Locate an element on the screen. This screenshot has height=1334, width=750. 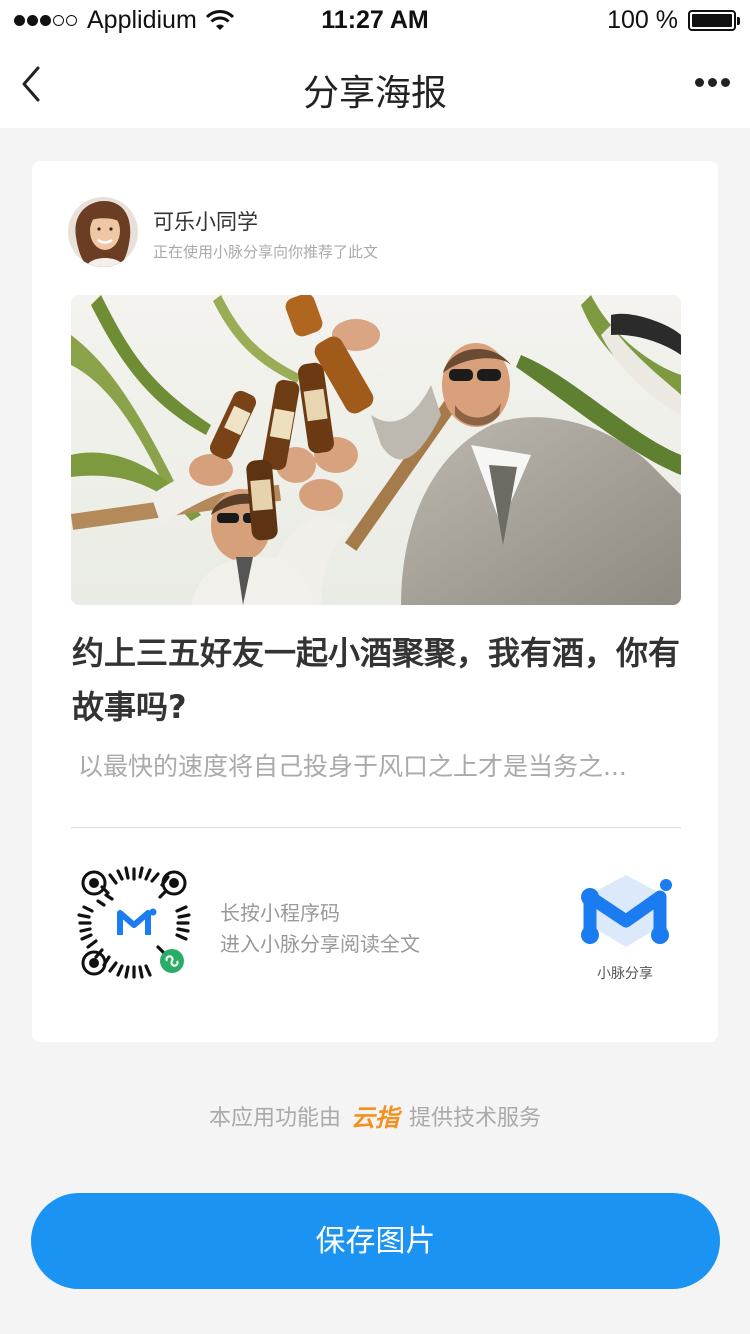
sharer-subtitle: 正在使用小脉分享向你推荐了此文 is located at coordinates (266, 252).